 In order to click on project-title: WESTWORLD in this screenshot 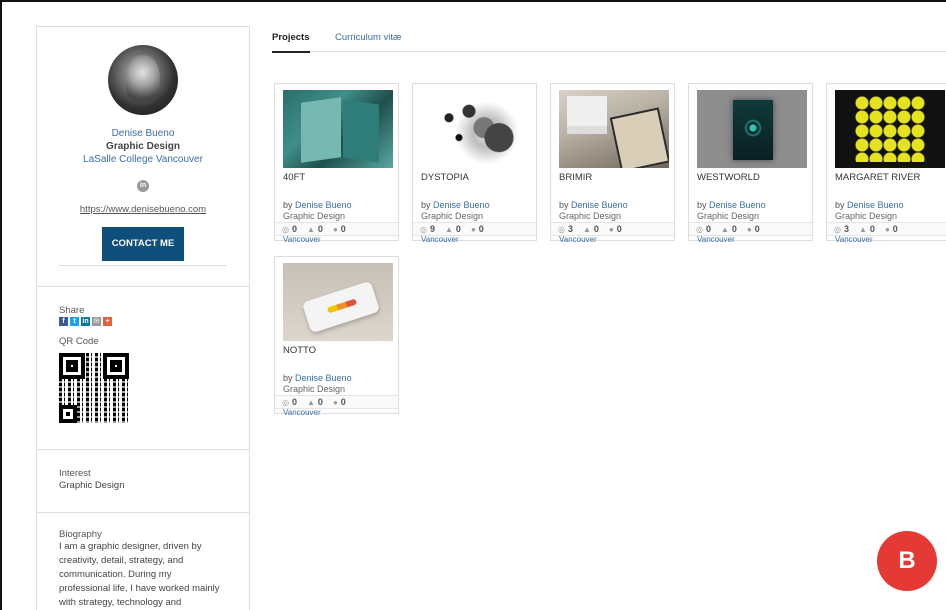, I will do `click(728, 177)`.